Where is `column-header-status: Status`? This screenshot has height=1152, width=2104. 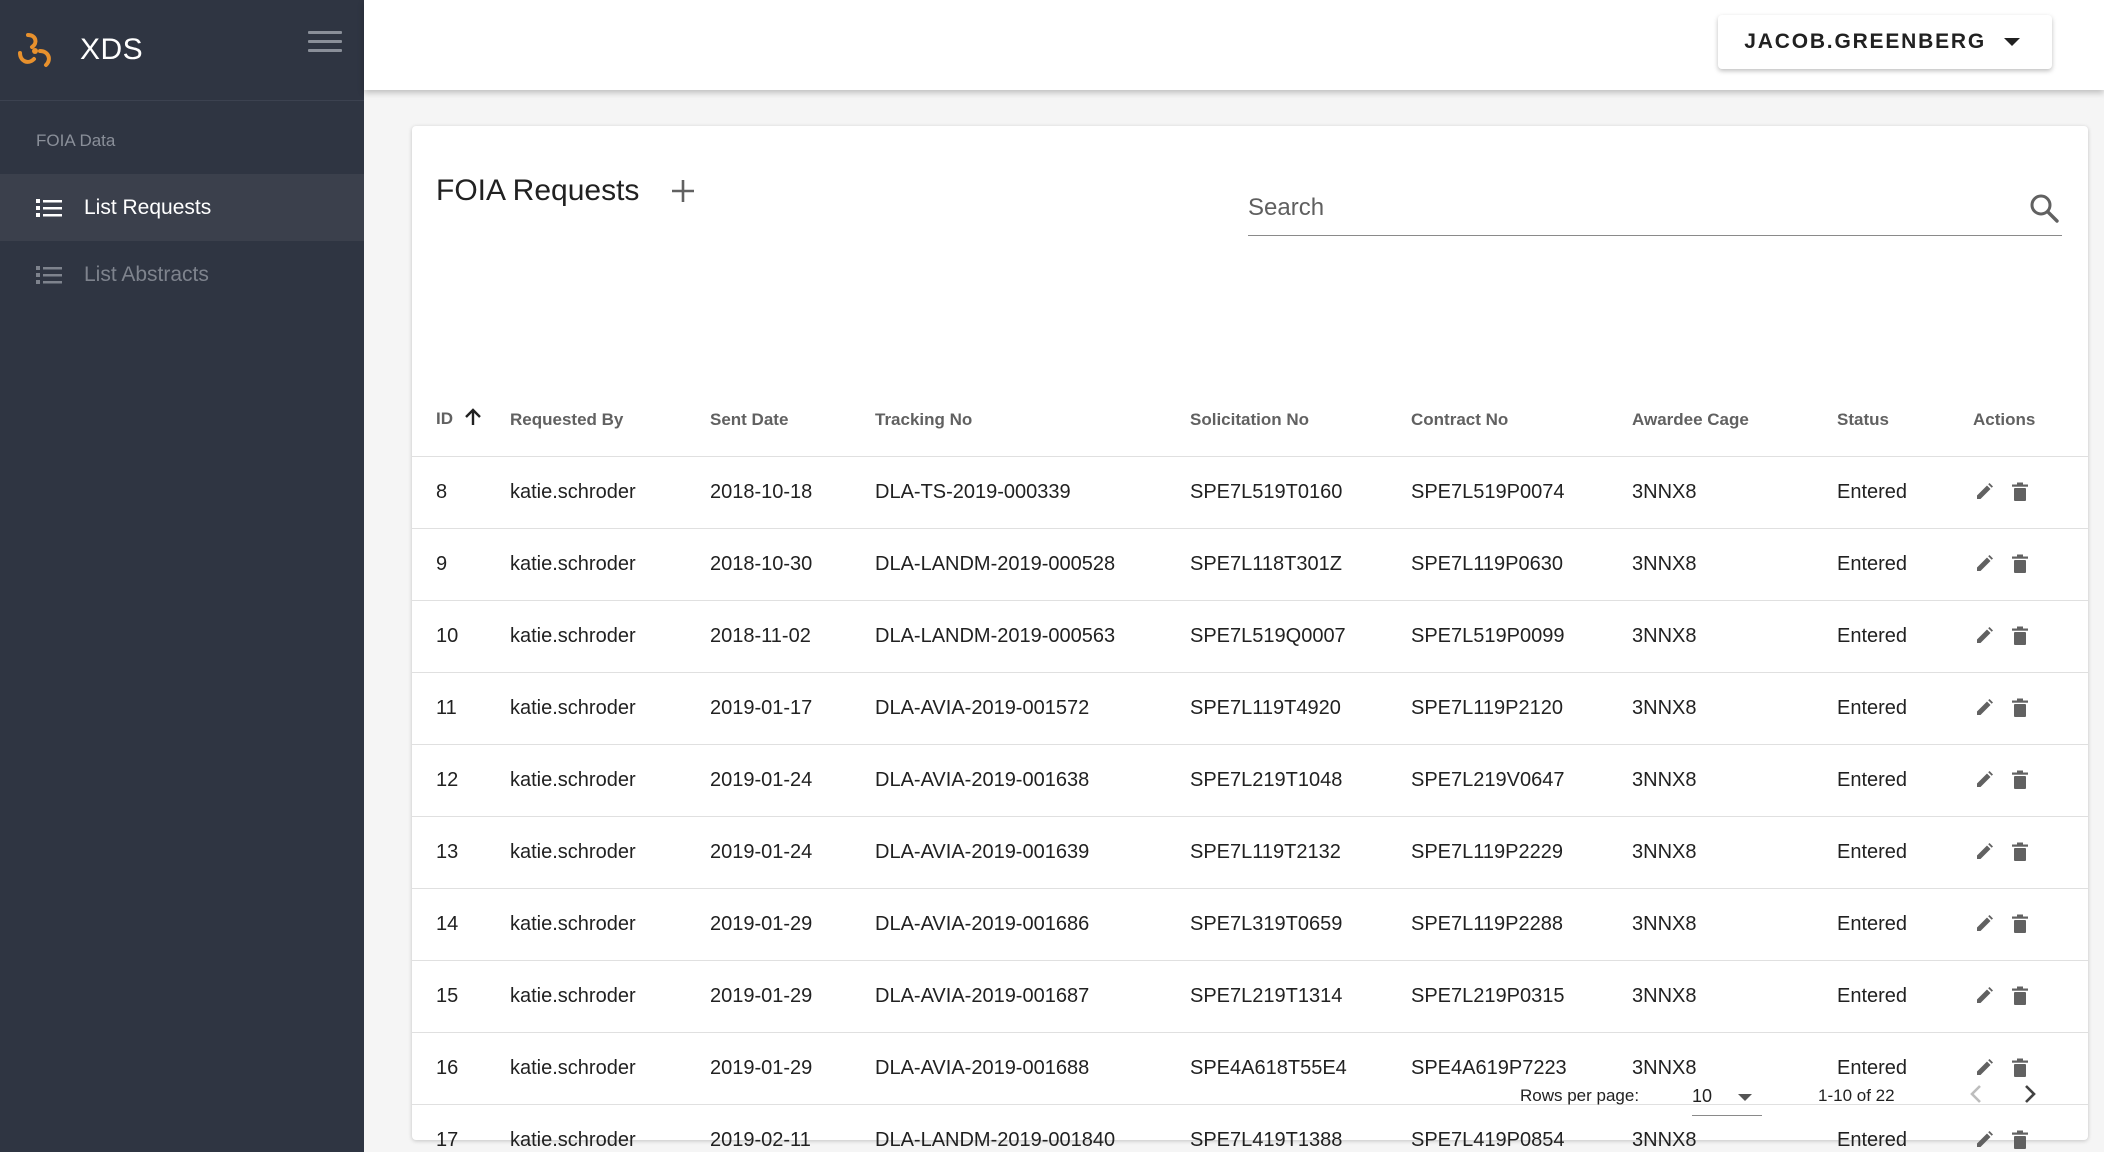
column-header-status: Status is located at coordinates (1905, 420).